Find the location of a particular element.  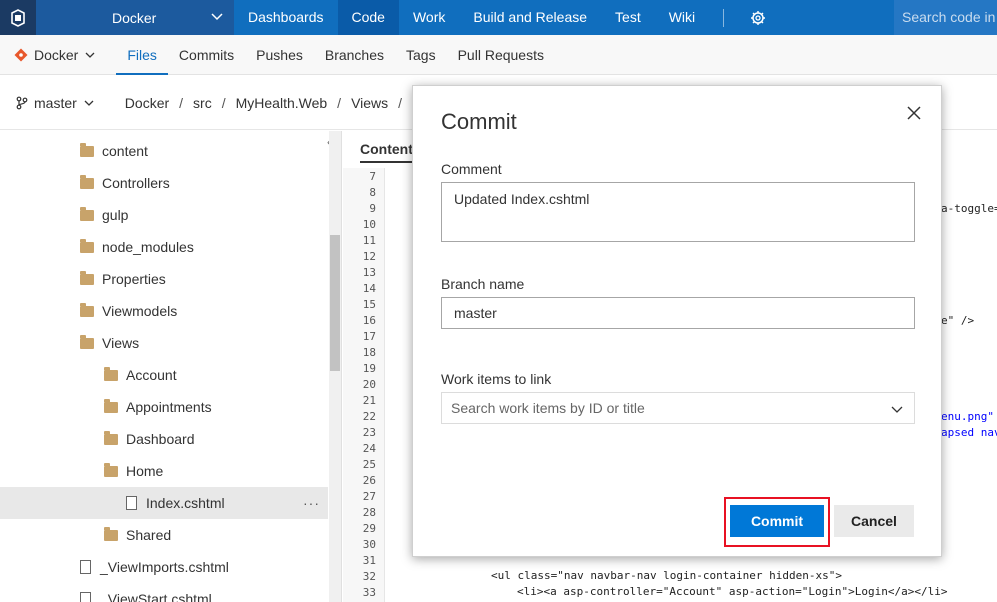

tree-file-item: _ViewImports.cshtml is located at coordinates (164, 567).